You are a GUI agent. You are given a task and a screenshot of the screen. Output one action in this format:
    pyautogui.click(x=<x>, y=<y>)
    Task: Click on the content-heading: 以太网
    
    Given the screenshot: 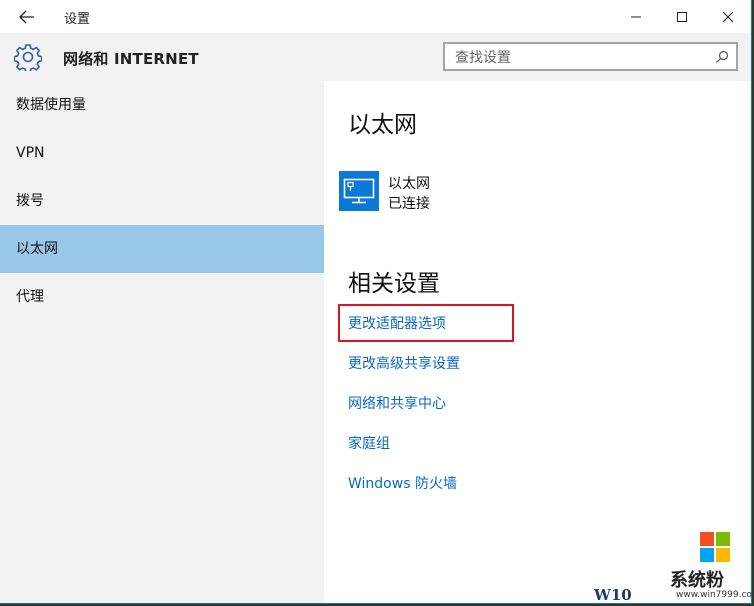 What is the action you would take?
    pyautogui.click(x=382, y=125)
    